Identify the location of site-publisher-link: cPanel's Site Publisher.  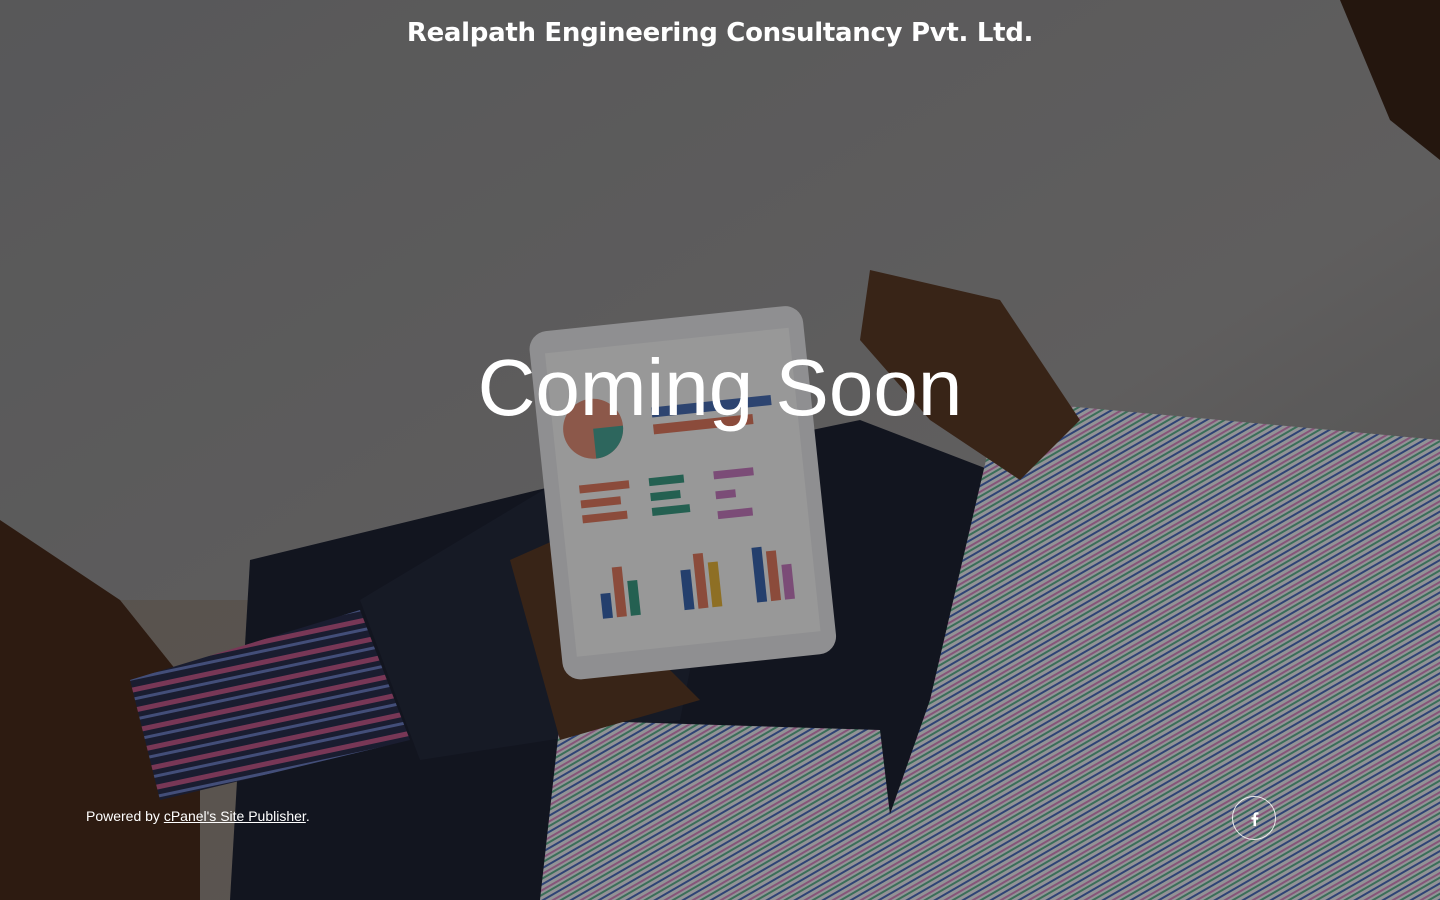
(235, 816).